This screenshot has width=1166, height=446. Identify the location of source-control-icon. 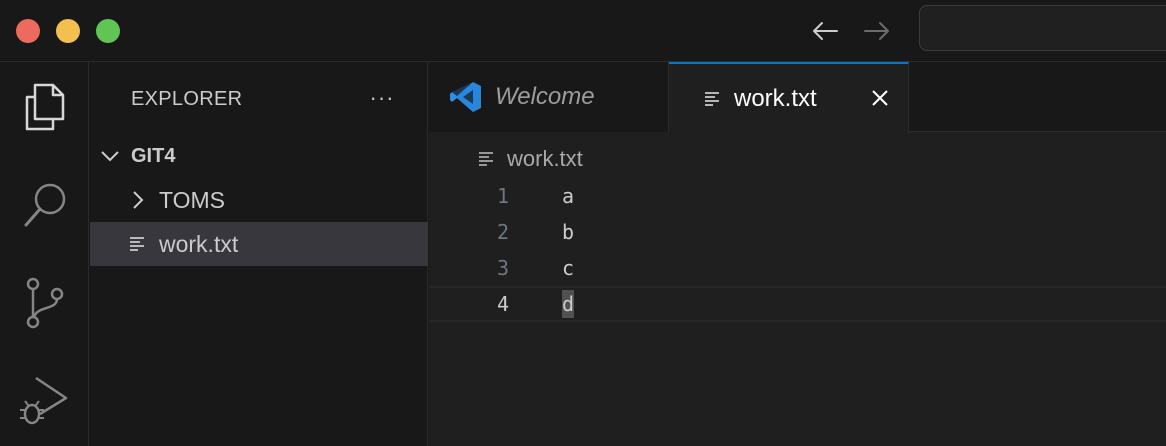
(44, 303).